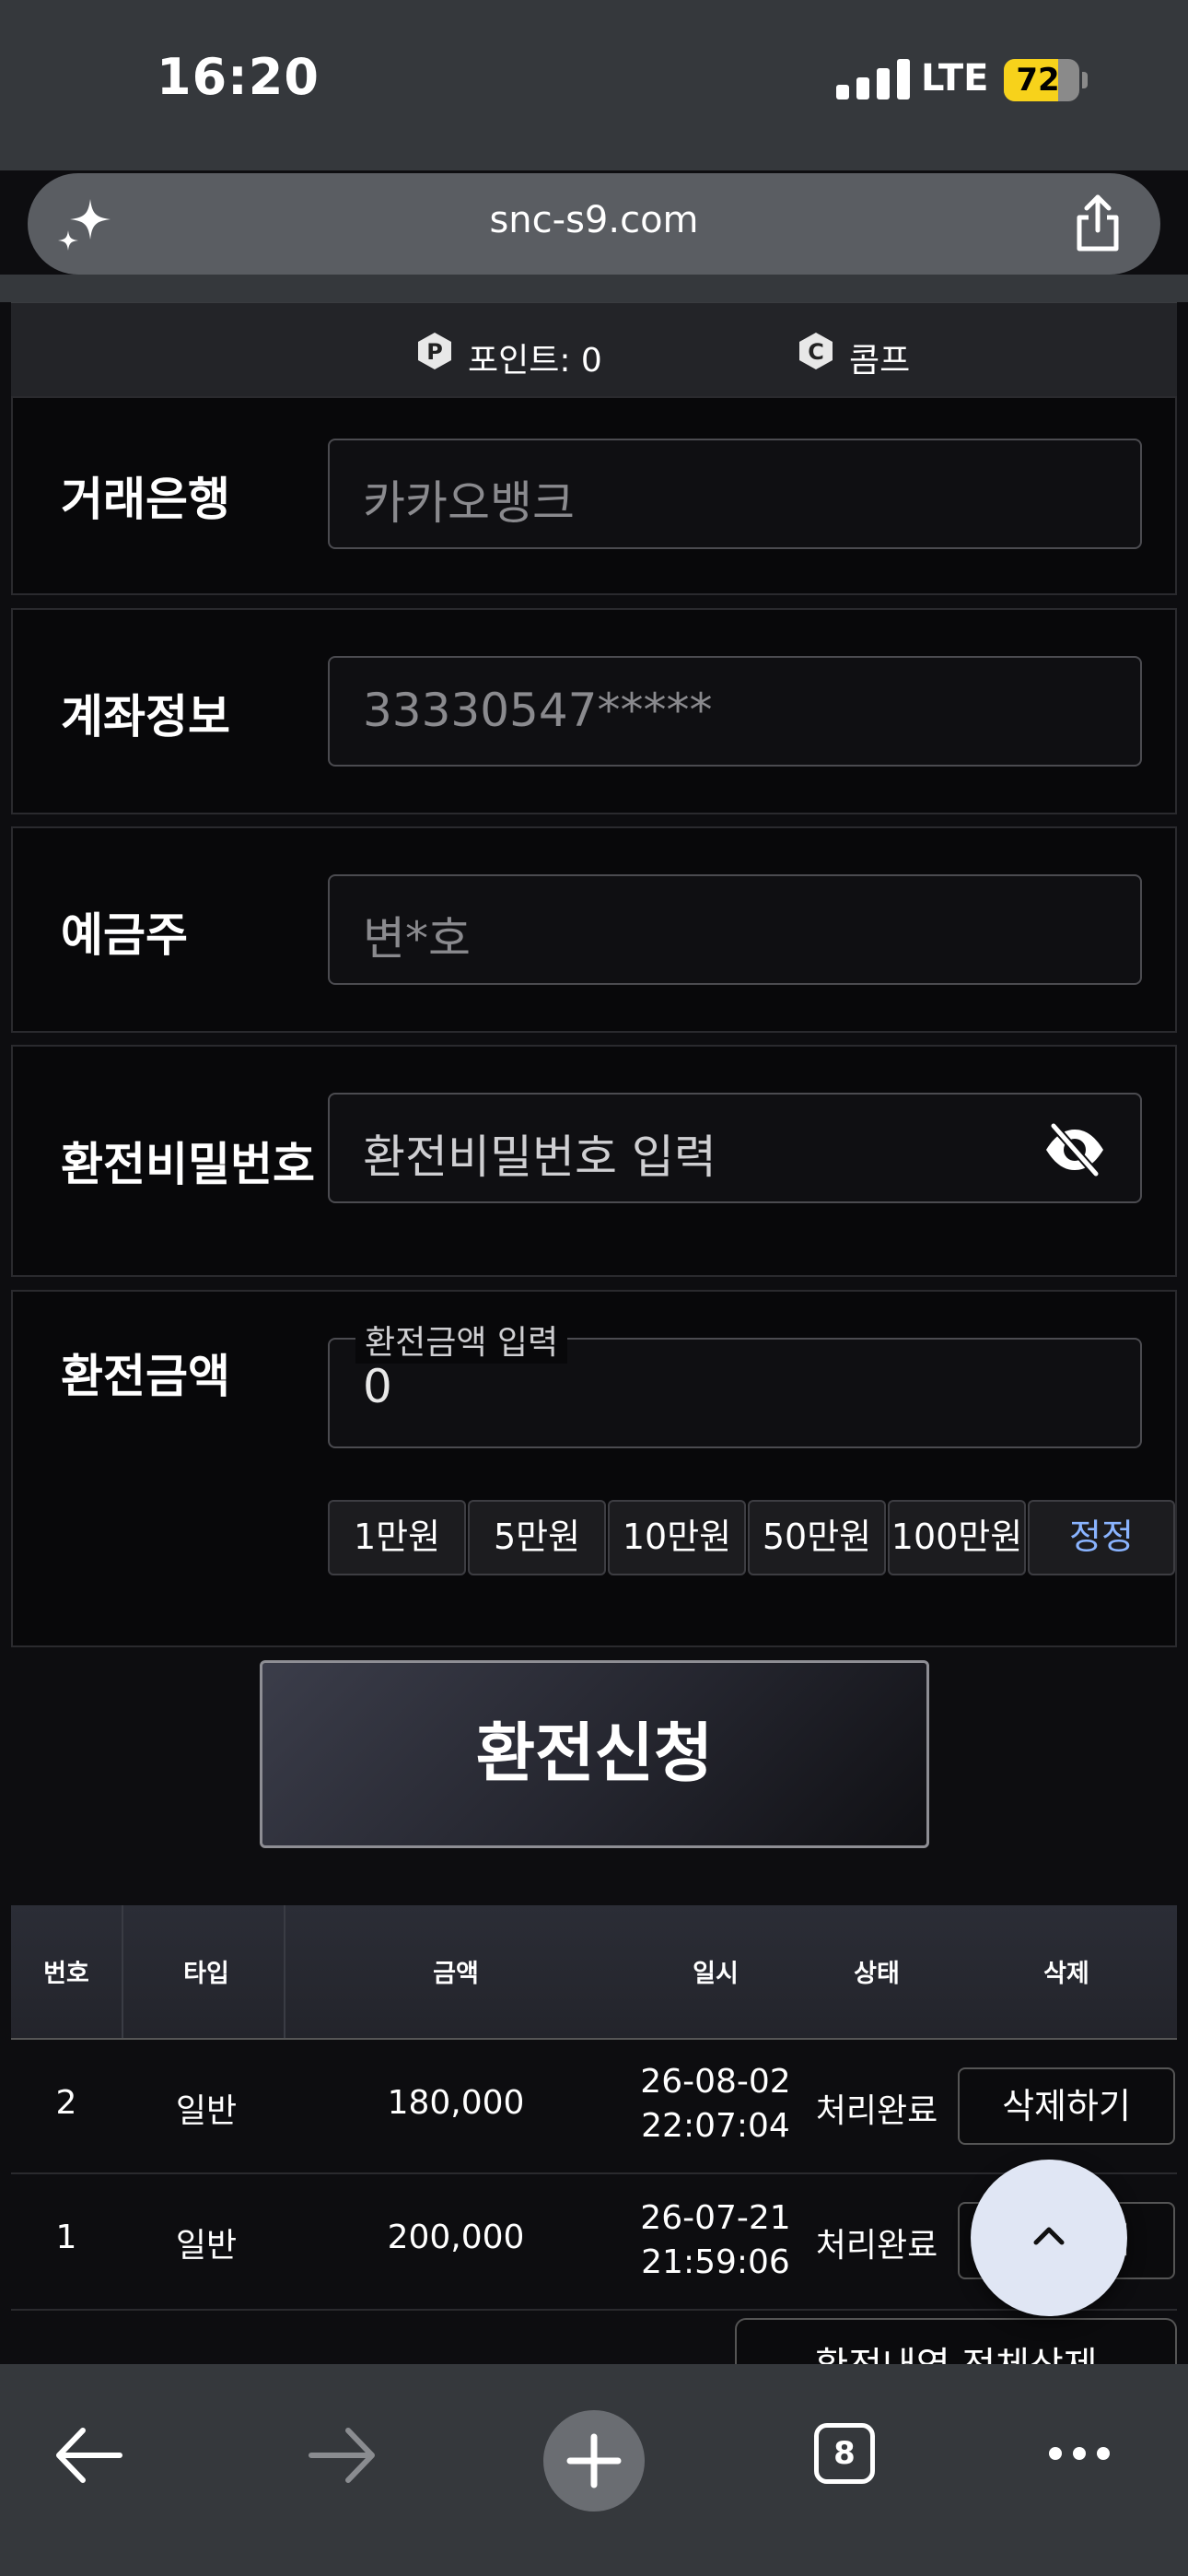  What do you see at coordinates (188, 1164) in the screenshot?
I see `password-label: 환전비밀번호` at bounding box center [188, 1164].